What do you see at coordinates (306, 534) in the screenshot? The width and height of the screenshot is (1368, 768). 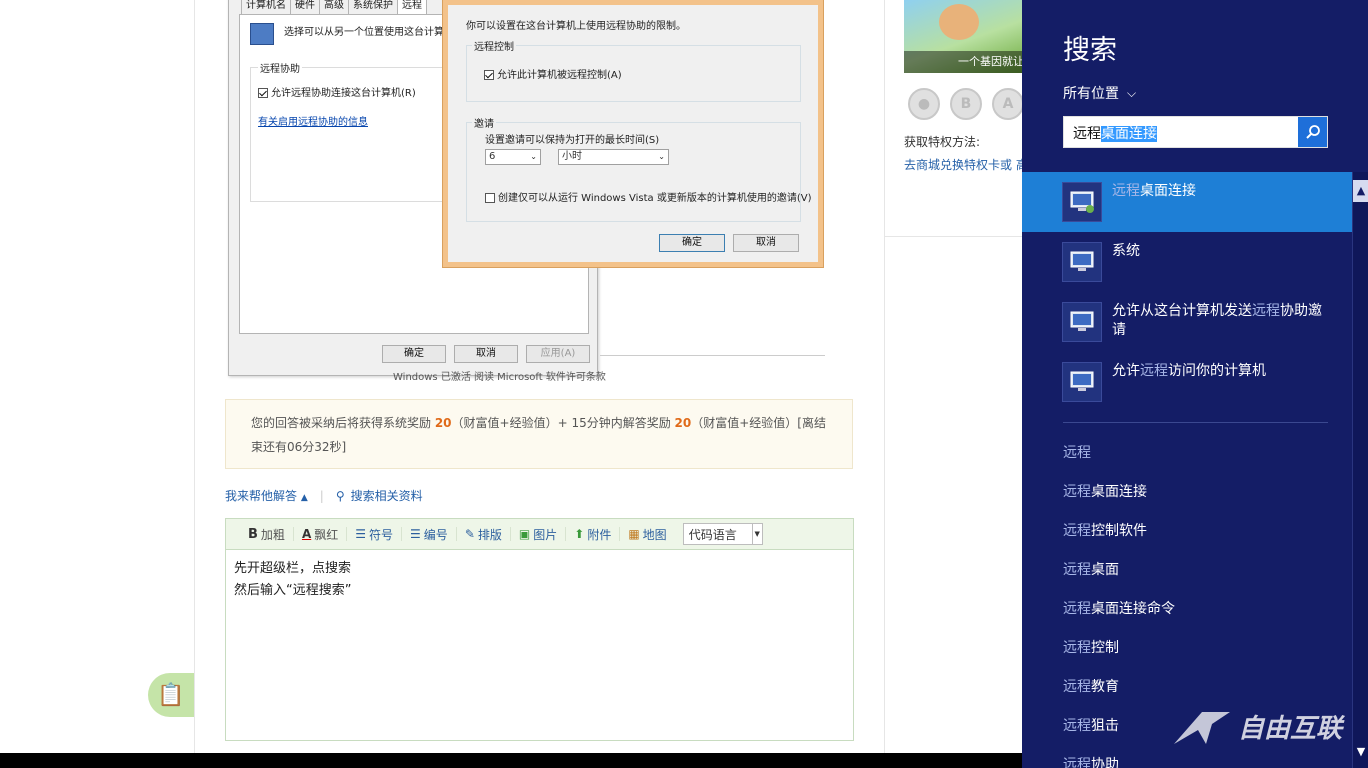 I see `text-color-icon: A` at bounding box center [306, 534].